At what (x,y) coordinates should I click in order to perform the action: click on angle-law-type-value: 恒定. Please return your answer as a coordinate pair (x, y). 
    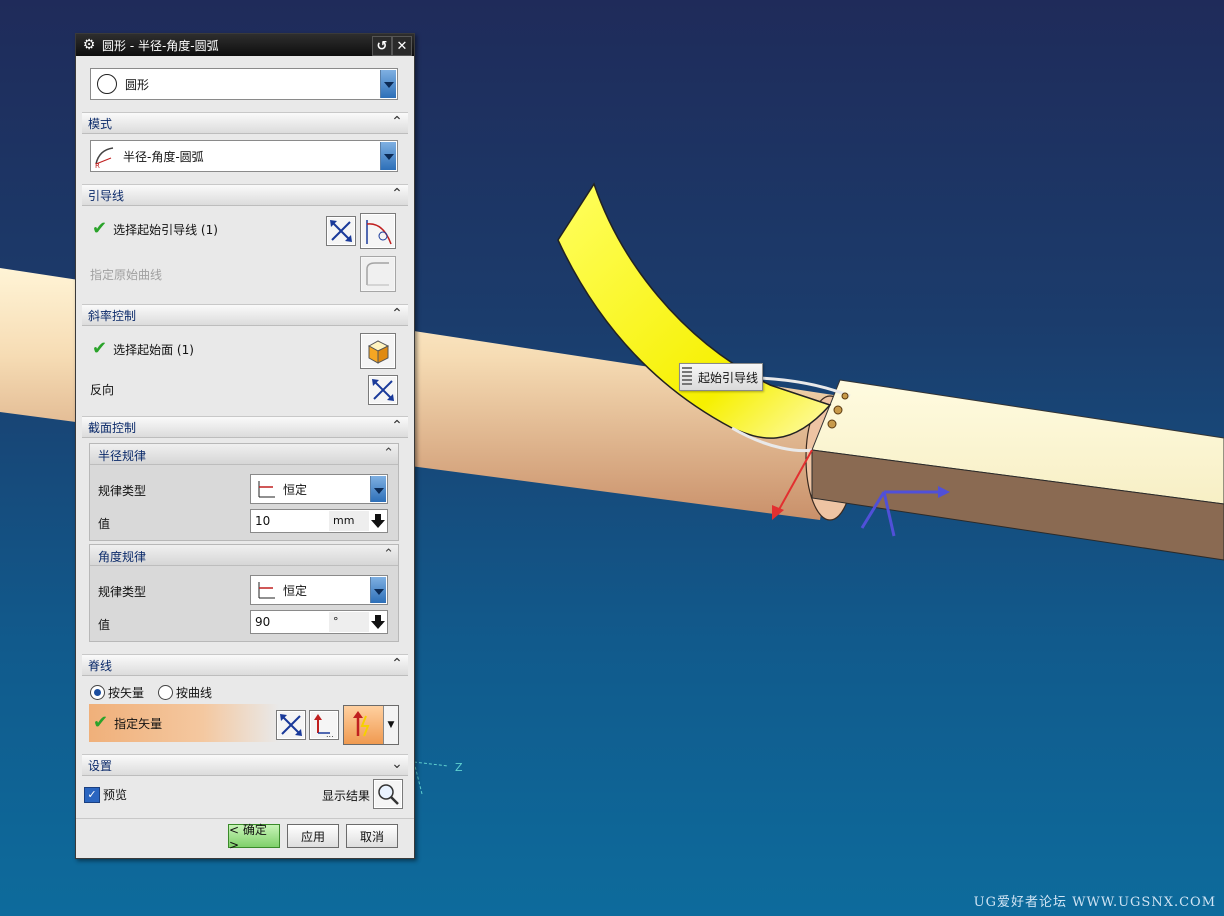
    Looking at the image, I should click on (295, 590).